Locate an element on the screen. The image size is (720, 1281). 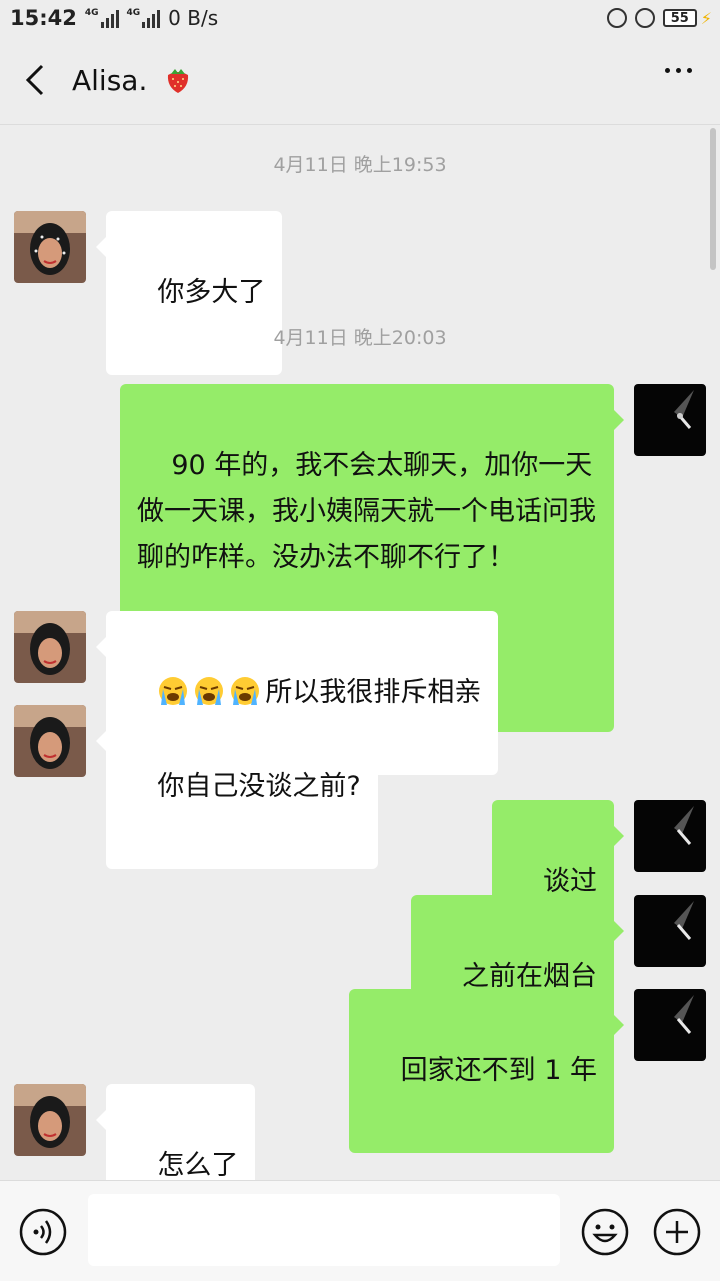
strawberry-icon is located at coordinates (178, 81).